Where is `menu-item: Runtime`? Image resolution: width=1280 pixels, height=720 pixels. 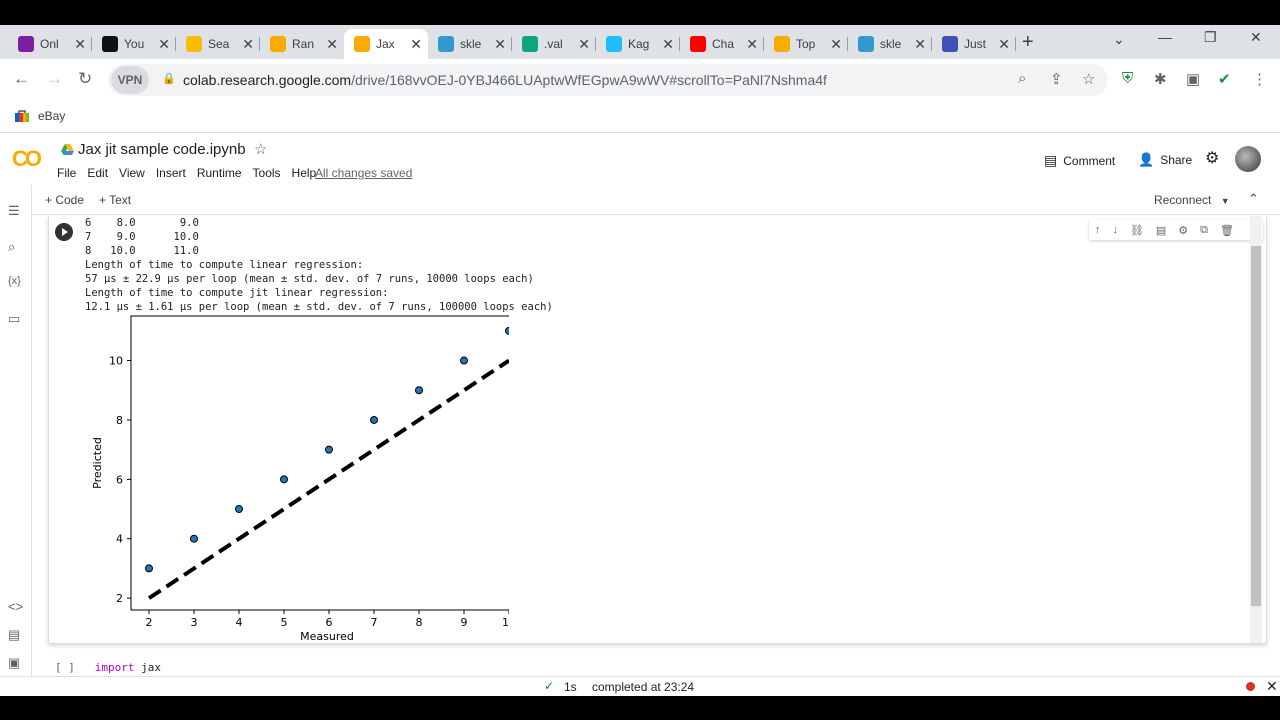
menu-item: Runtime is located at coordinates (219, 173).